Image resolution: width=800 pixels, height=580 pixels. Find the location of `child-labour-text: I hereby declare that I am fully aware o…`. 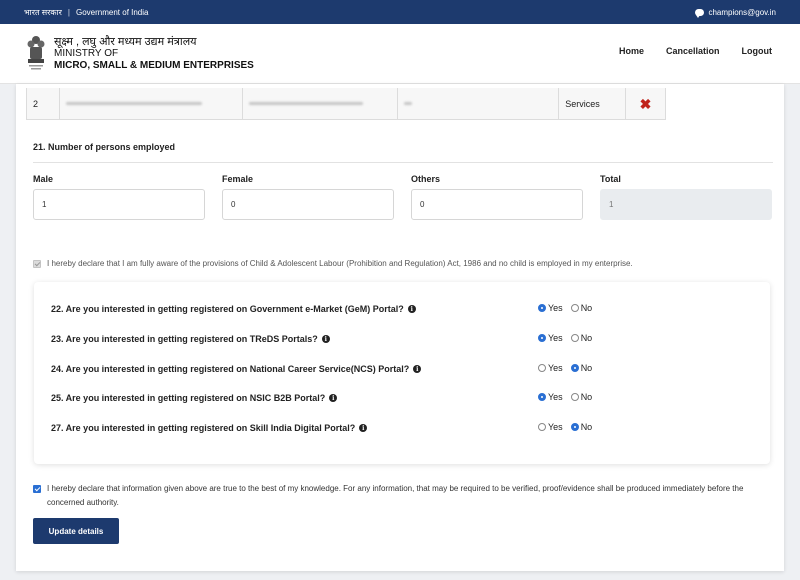

child-labour-text: I hereby declare that I am fully aware o… is located at coordinates (340, 263).